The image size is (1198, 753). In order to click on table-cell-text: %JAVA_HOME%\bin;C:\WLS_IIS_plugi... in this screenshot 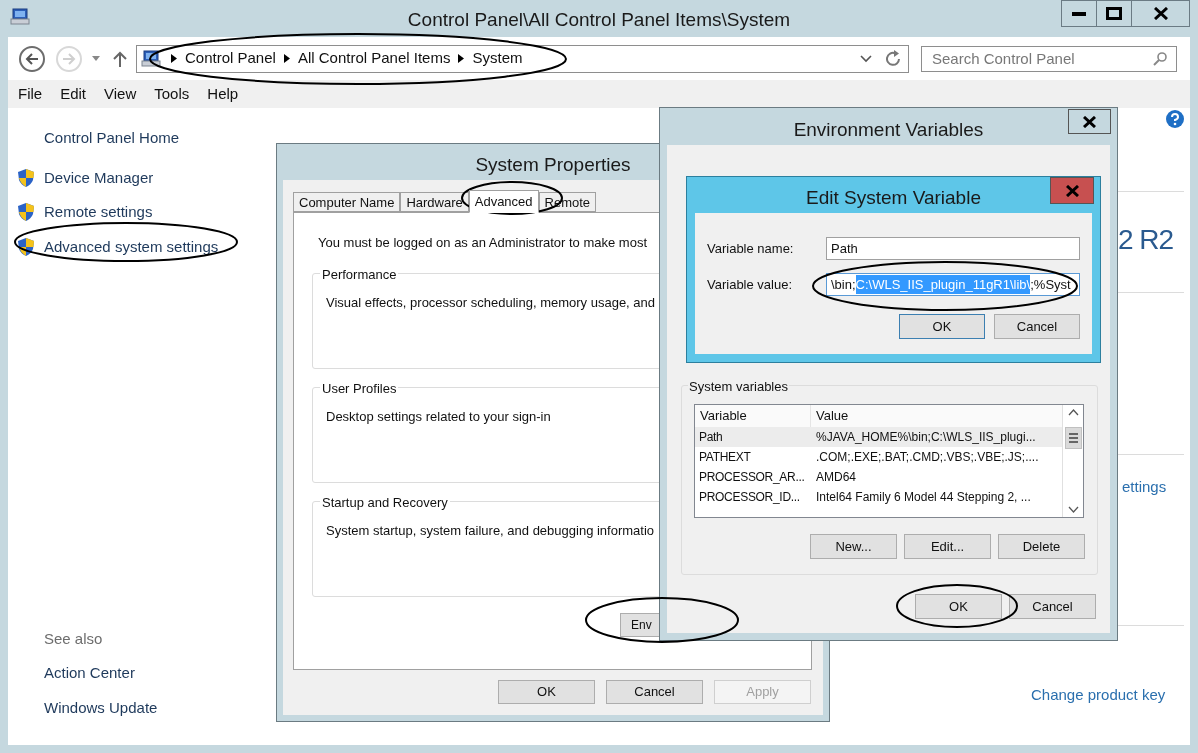, I will do `click(926, 437)`.